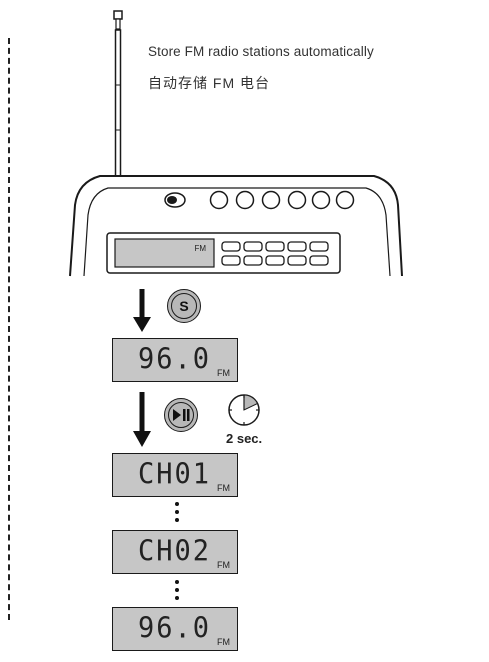 The width and height of the screenshot is (489, 662). I want to click on timer-duration-label: 2 sec., so click(244, 438).